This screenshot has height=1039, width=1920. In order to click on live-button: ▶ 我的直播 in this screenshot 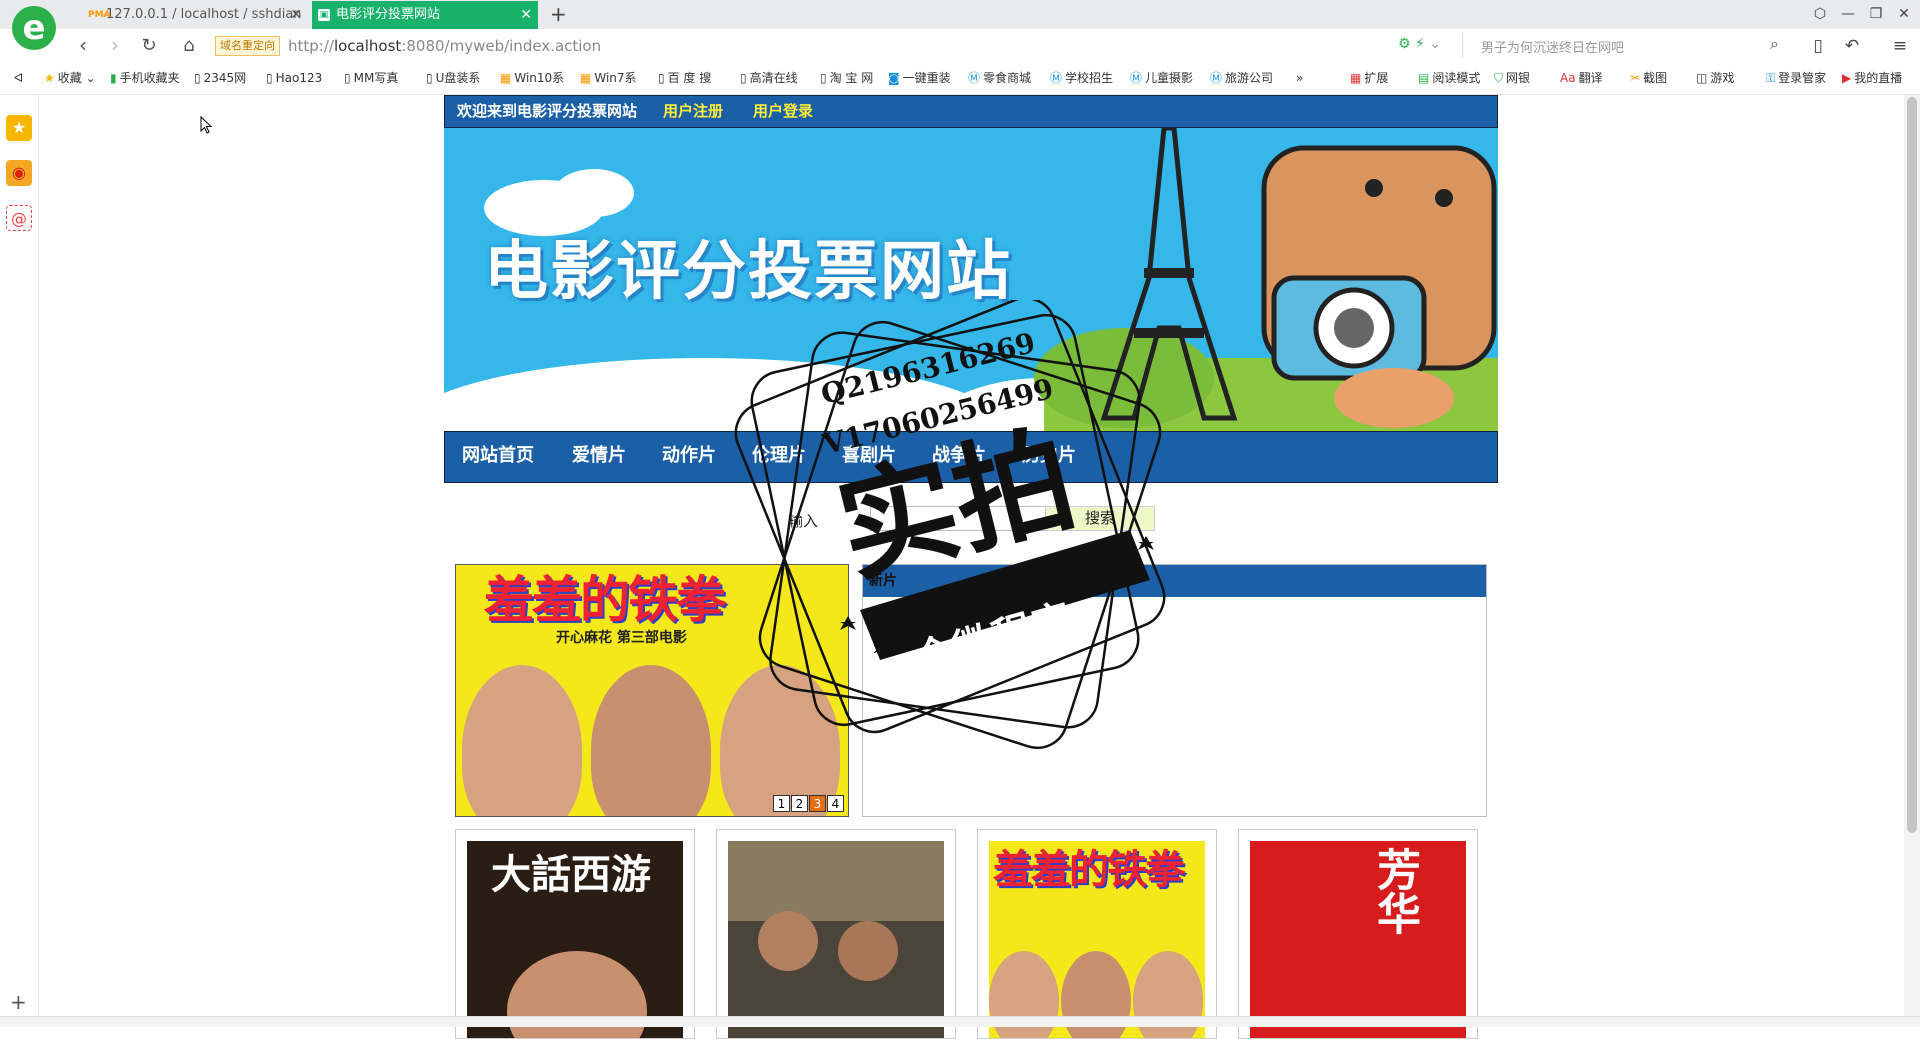, I will do `click(1872, 78)`.